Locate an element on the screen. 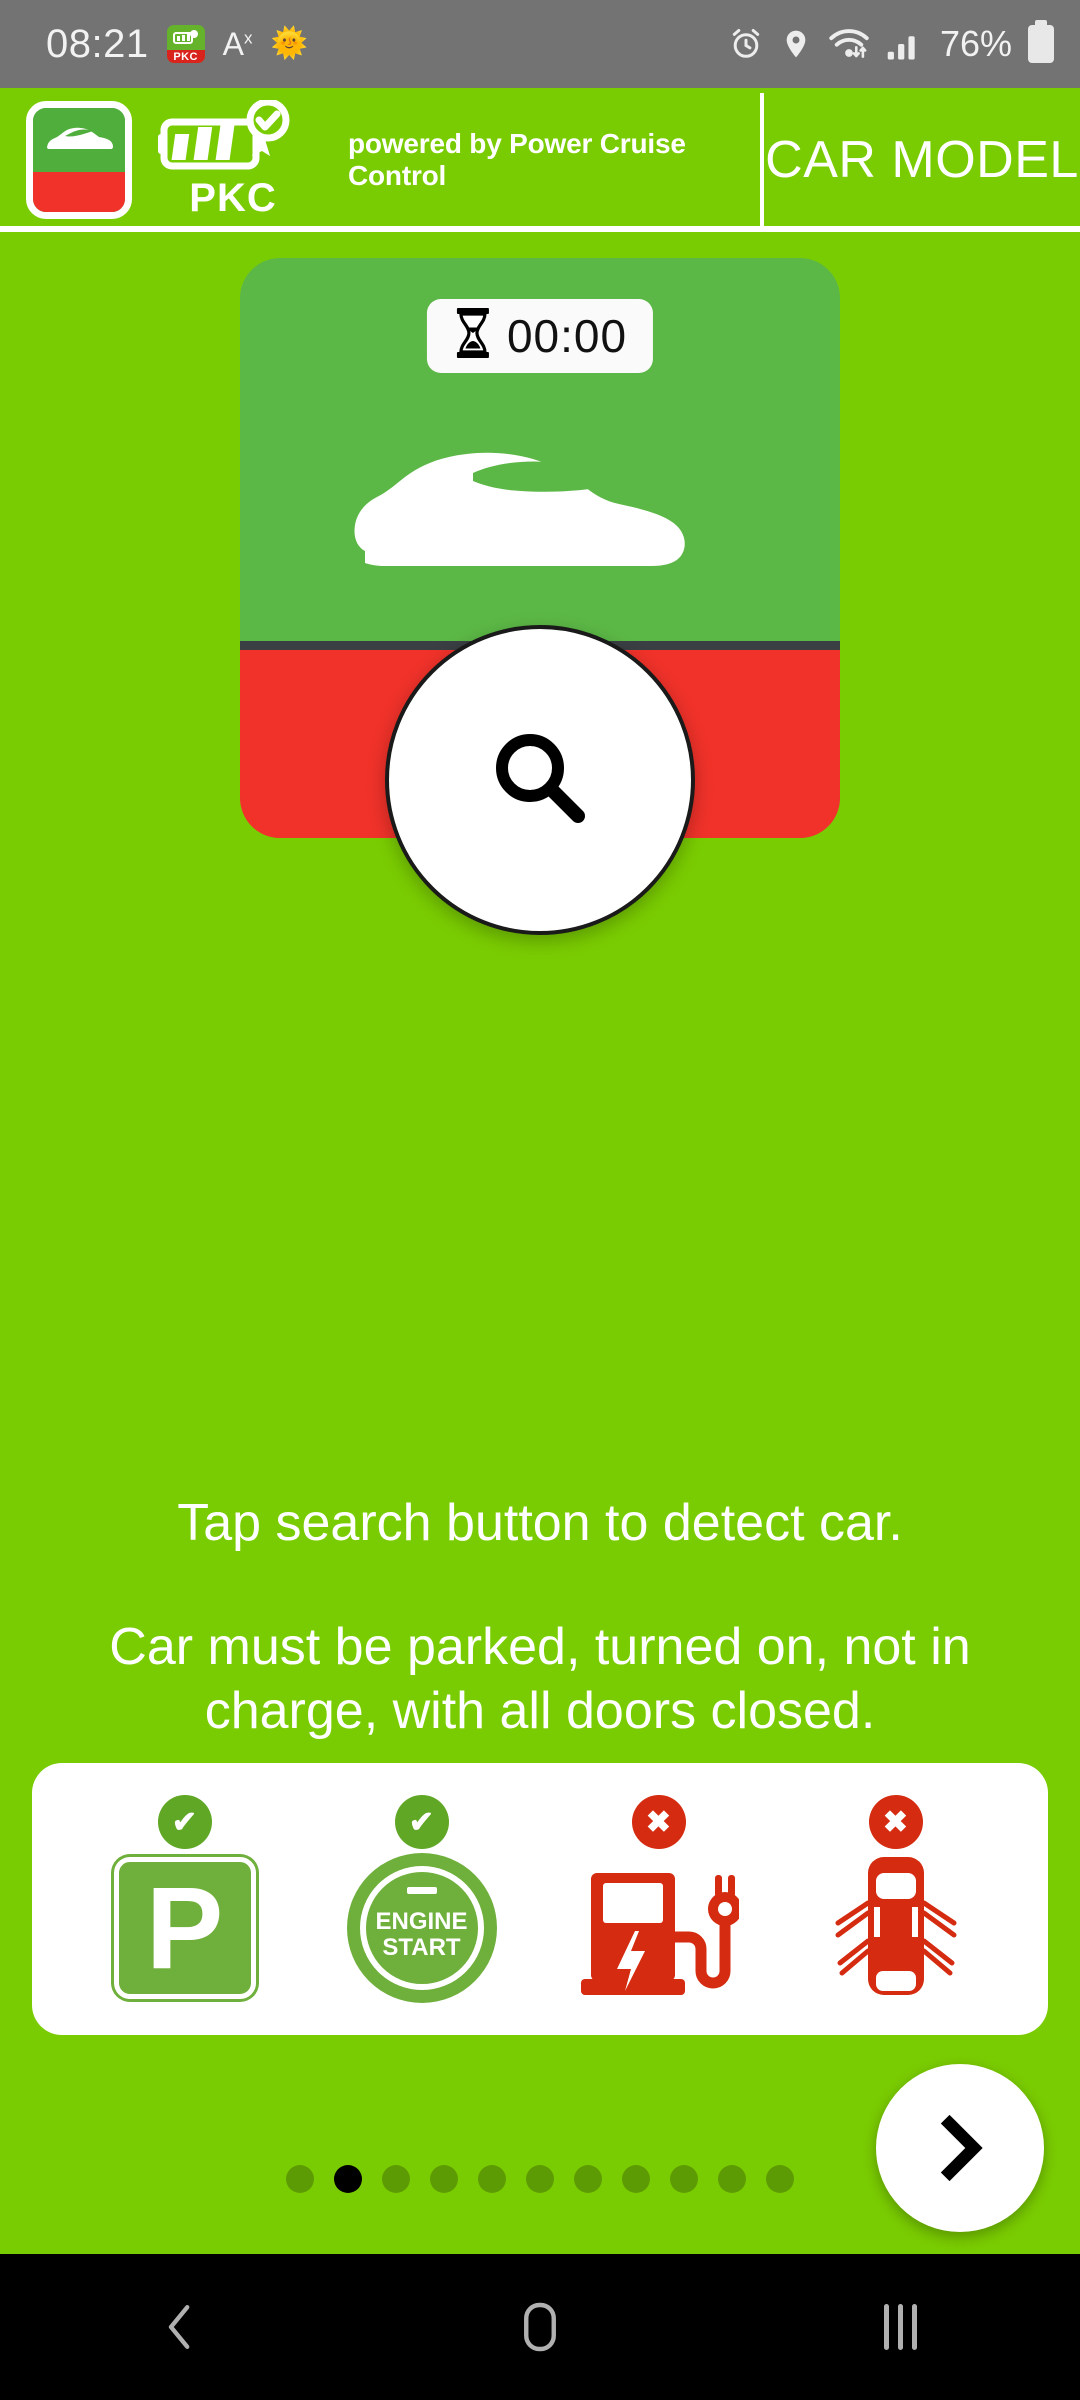 This screenshot has height=2400, width=1080. recents-icon is located at coordinates (900, 2327).